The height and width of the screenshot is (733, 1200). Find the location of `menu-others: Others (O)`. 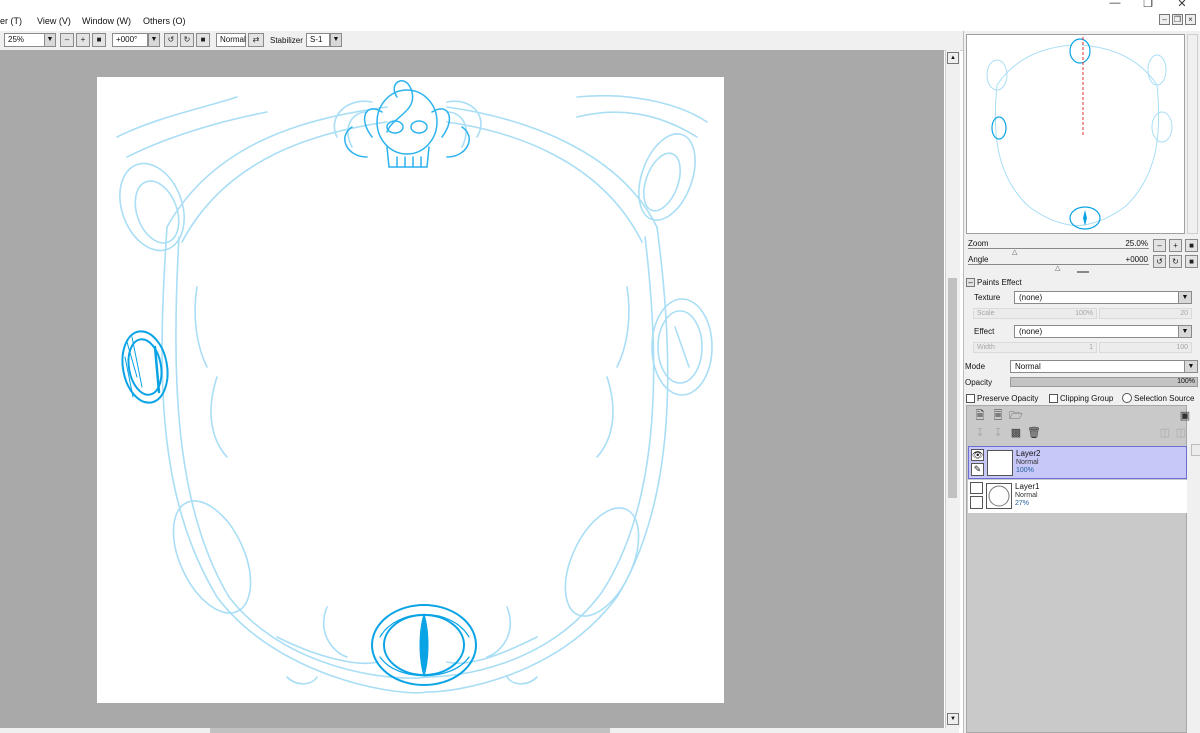

menu-others: Others (O) is located at coordinates (164, 21).